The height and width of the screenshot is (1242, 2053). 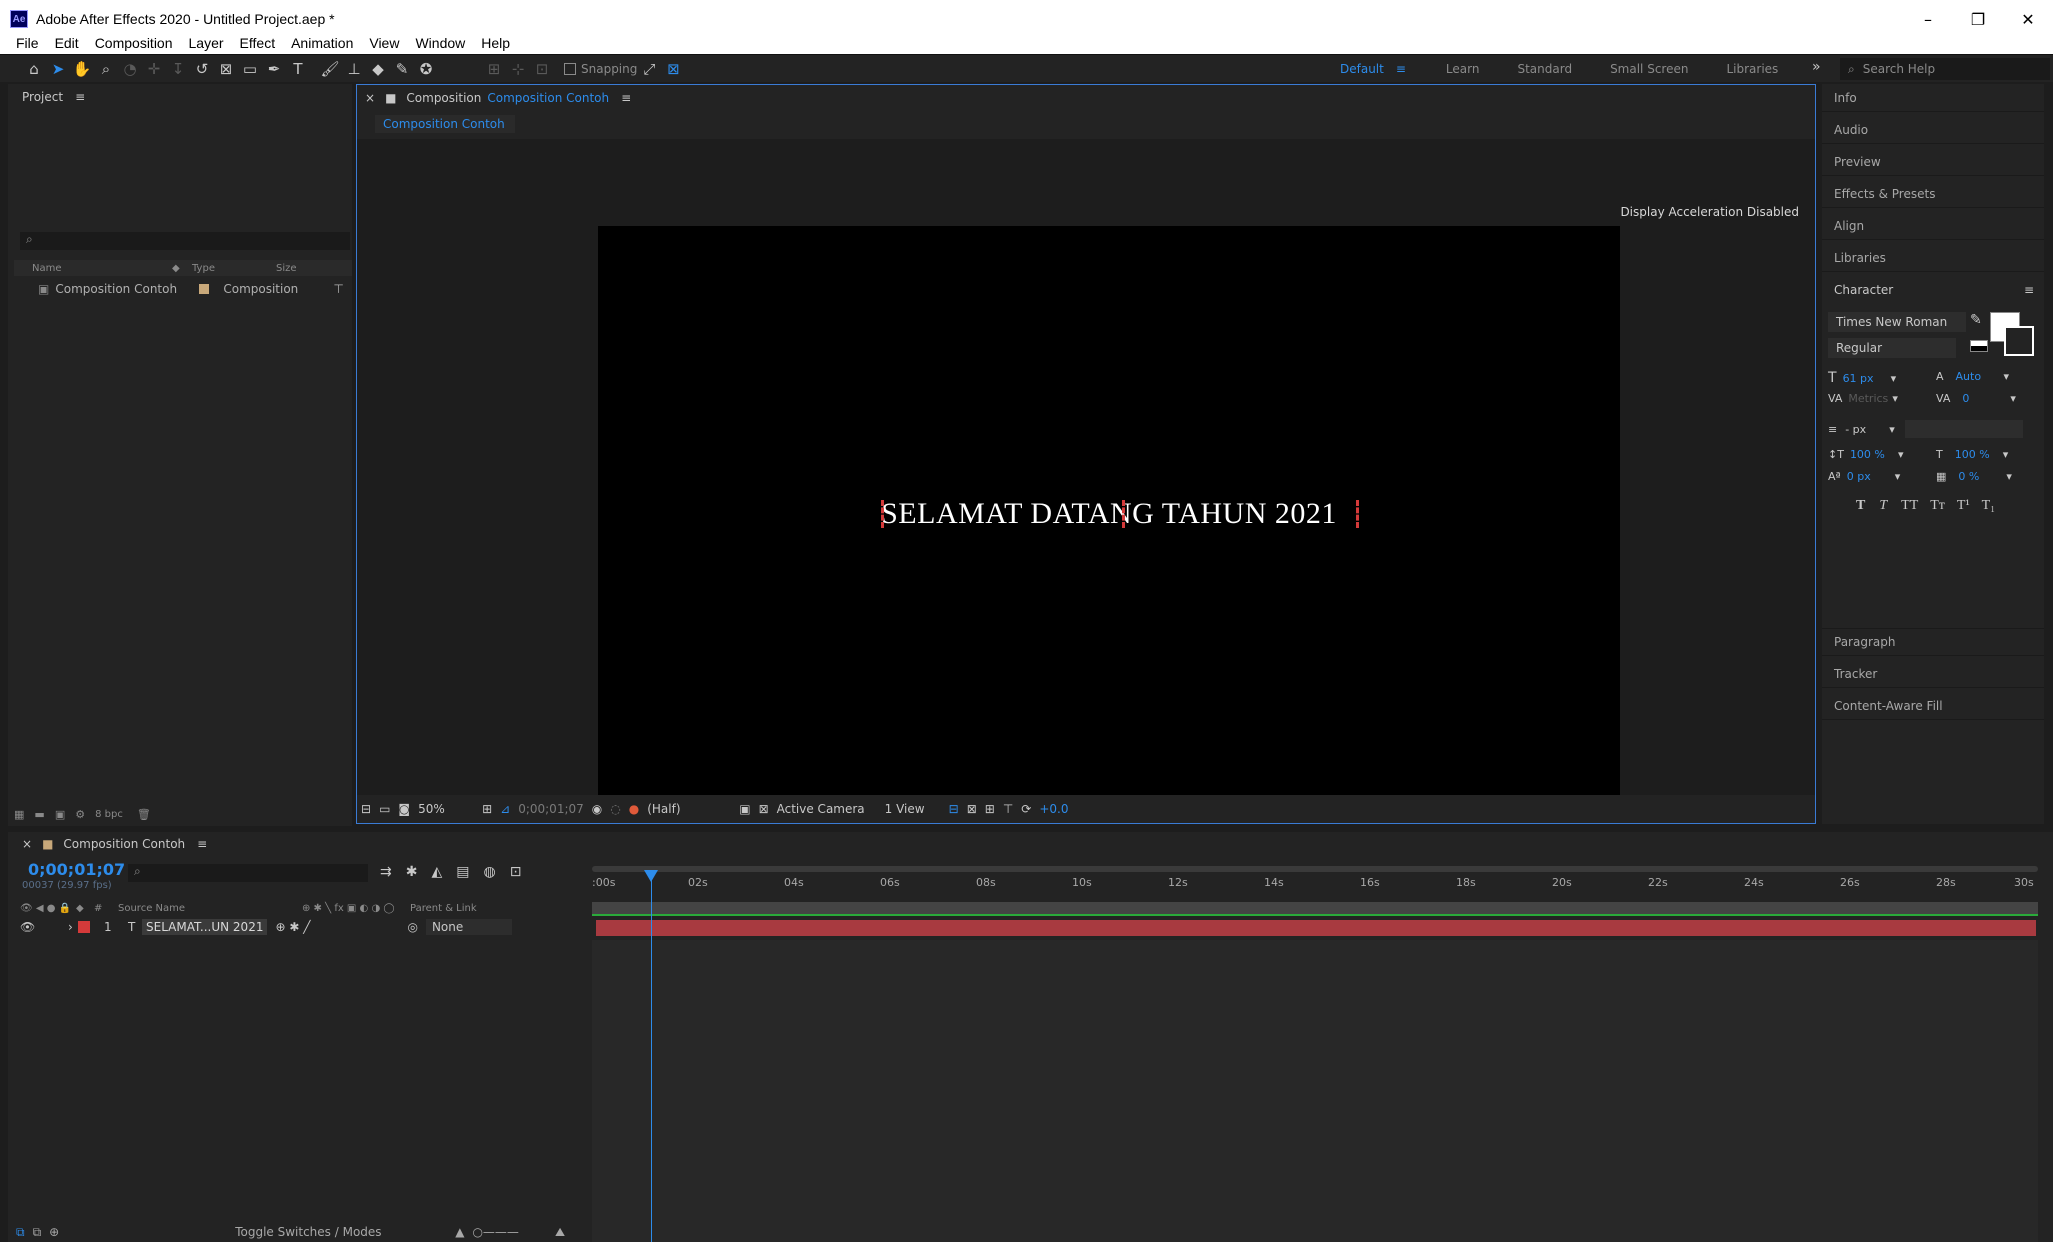 I want to click on channel-icon: ●, so click(x=634, y=809).